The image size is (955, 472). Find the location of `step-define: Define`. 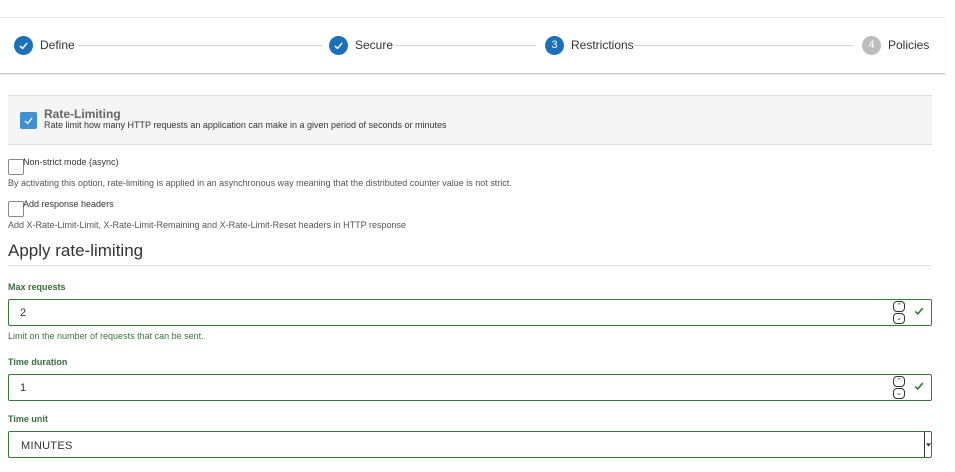

step-define: Define is located at coordinates (44, 45).